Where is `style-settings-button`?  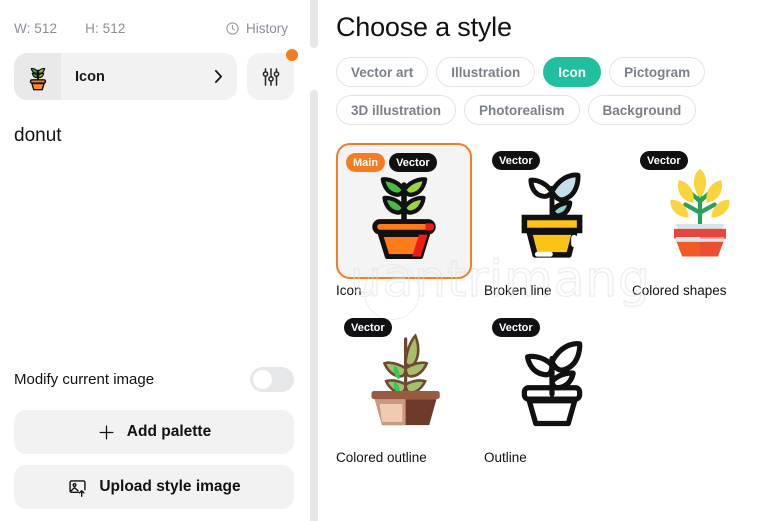
style-settings-button is located at coordinates (272, 74).